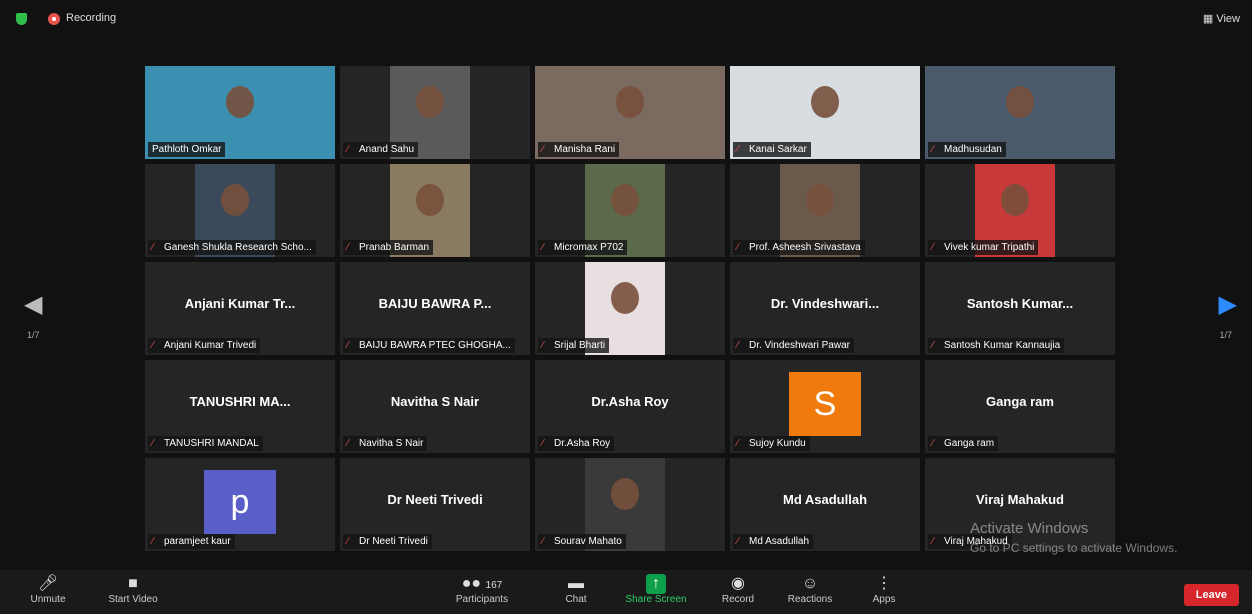  I want to click on participant-tile: Navitha S Nair ⁄ Navitha S Nair, so click(435, 406).